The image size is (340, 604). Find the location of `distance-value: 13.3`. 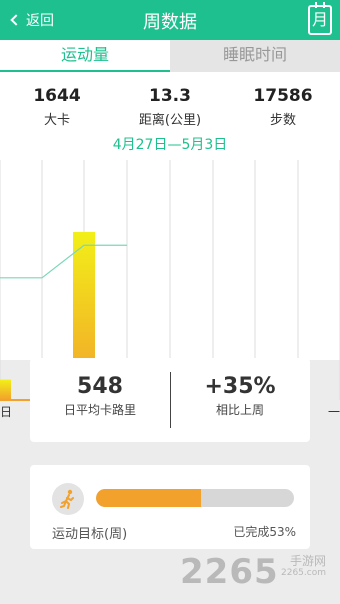

distance-value: 13.3 is located at coordinates (170, 96).